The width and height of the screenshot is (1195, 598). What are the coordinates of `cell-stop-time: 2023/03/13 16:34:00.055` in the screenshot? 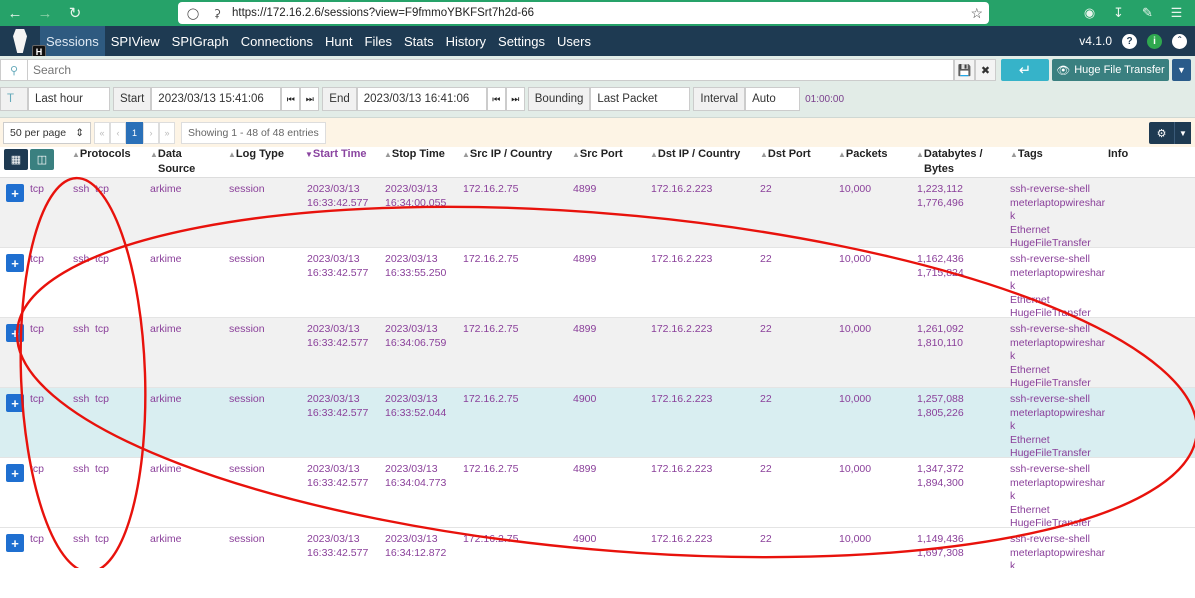 It's located at (415, 196).